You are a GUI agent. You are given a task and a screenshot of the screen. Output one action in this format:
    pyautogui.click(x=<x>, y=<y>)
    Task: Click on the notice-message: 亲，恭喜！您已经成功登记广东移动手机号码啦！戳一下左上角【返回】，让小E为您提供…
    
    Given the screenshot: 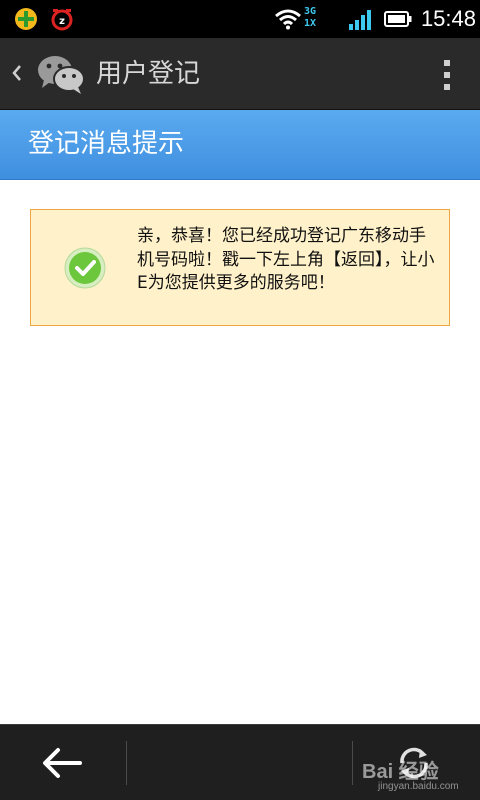 What is the action you would take?
    pyautogui.click(x=286, y=259)
    